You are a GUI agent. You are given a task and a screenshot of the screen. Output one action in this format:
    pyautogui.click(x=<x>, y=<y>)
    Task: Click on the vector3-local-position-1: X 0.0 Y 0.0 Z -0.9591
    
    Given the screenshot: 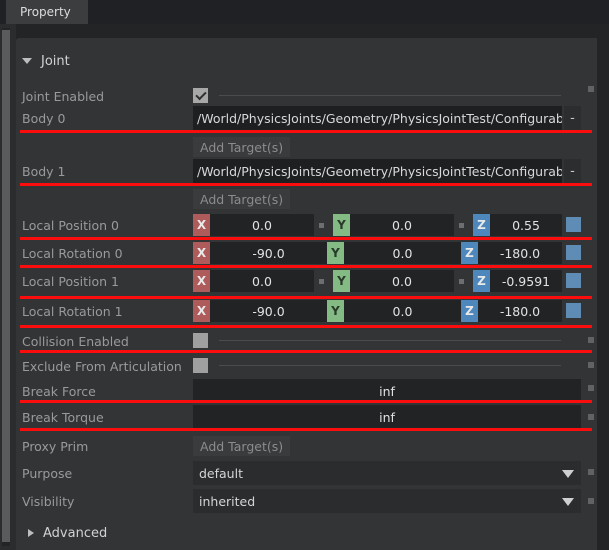 What is the action you would take?
    pyautogui.click(x=387, y=281)
    